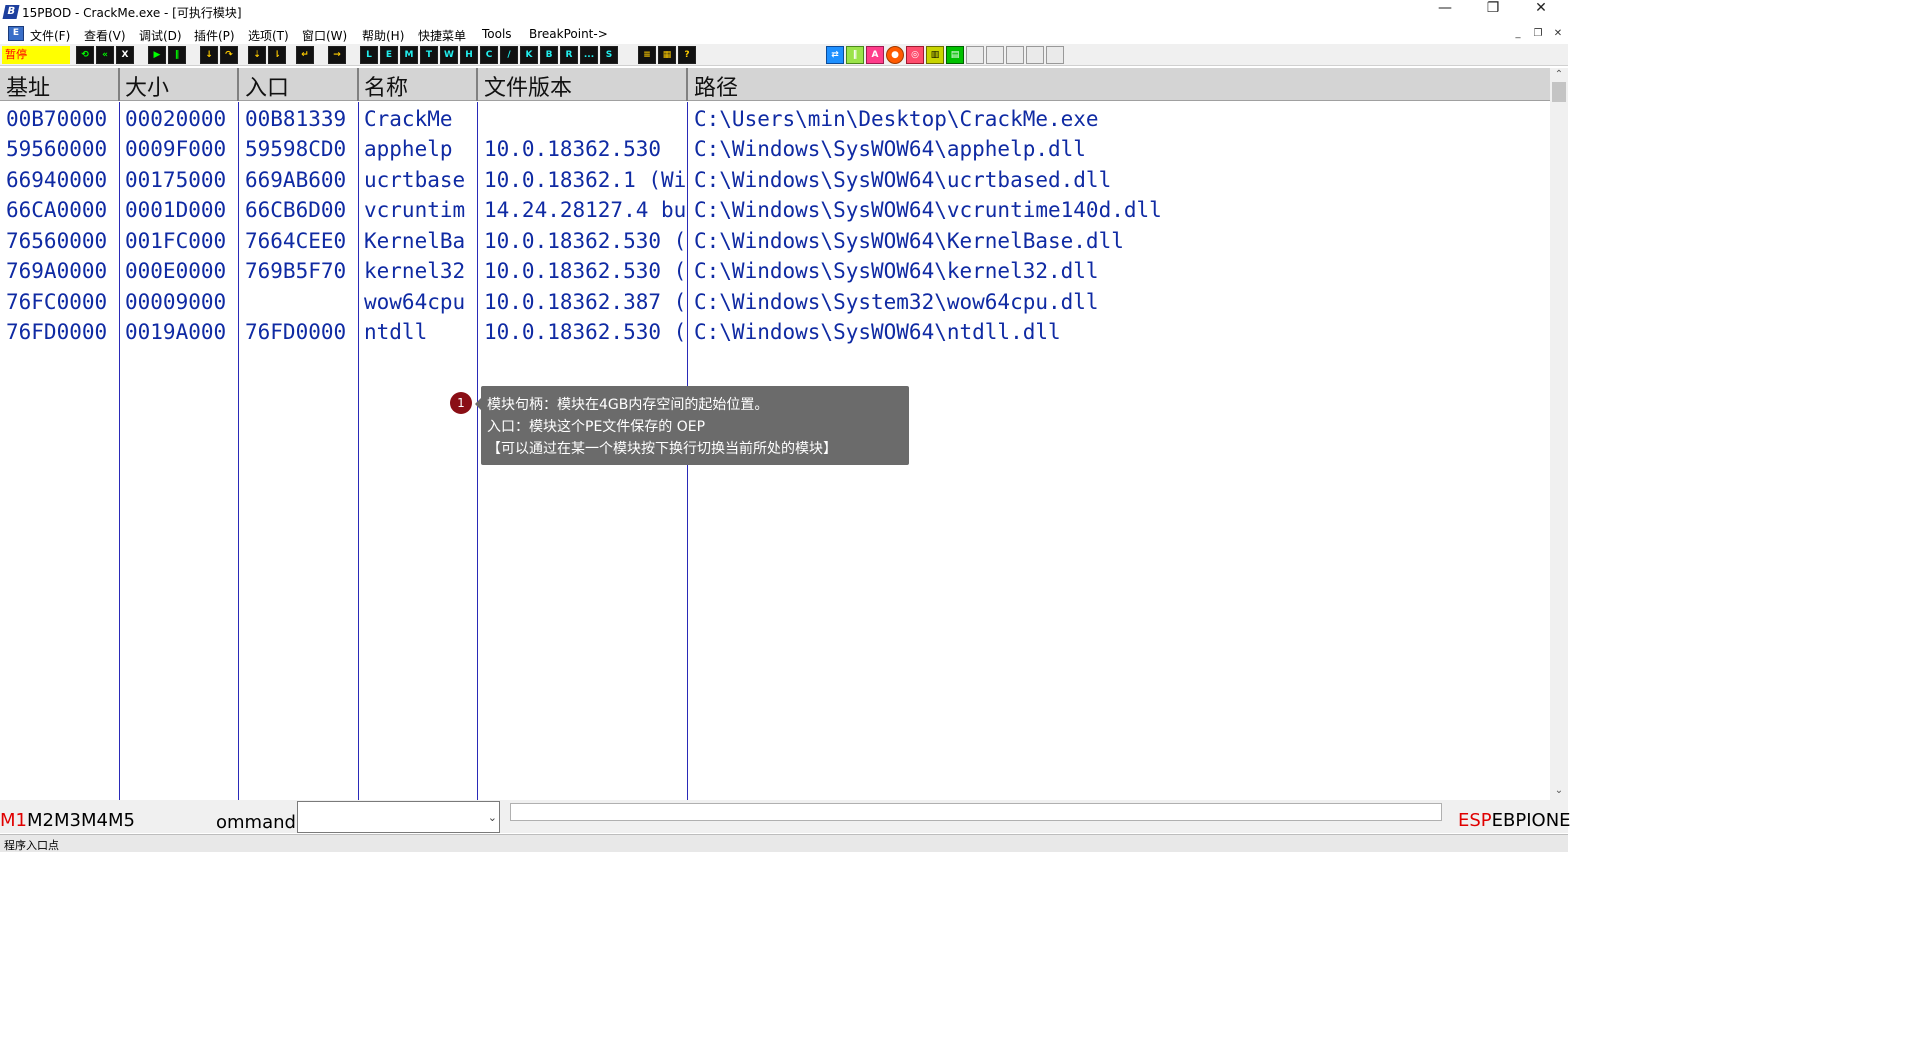 This screenshot has width=1920, height=1043. I want to click on blank-tool-3-icon, so click(1015, 55).